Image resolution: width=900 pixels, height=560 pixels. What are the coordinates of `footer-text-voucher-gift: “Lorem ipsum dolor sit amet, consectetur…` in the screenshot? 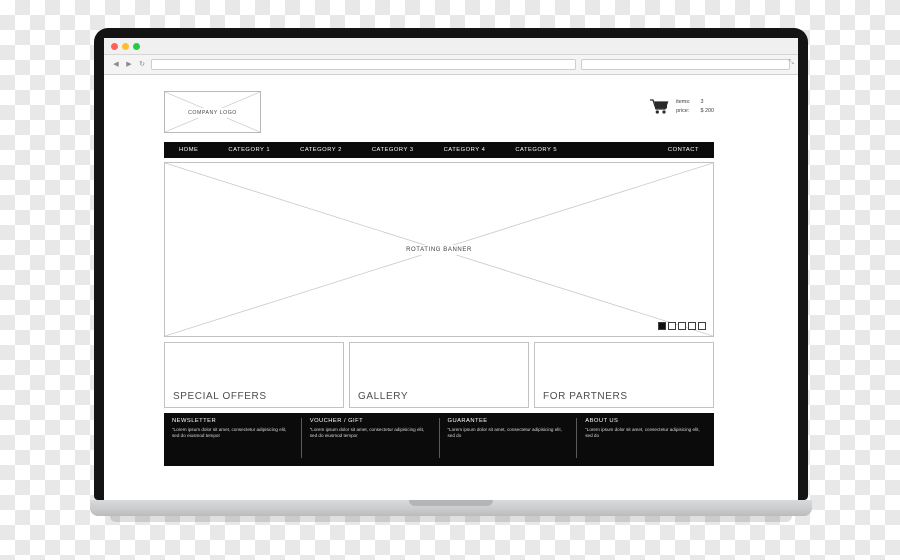 It's located at (367, 433).